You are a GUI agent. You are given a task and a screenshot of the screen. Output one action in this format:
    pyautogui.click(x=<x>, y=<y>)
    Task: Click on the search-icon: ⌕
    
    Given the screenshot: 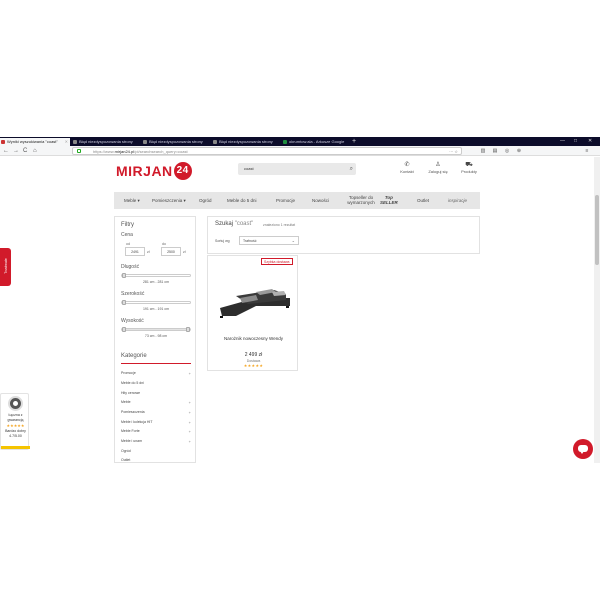 What is the action you would take?
    pyautogui.click(x=351, y=169)
    